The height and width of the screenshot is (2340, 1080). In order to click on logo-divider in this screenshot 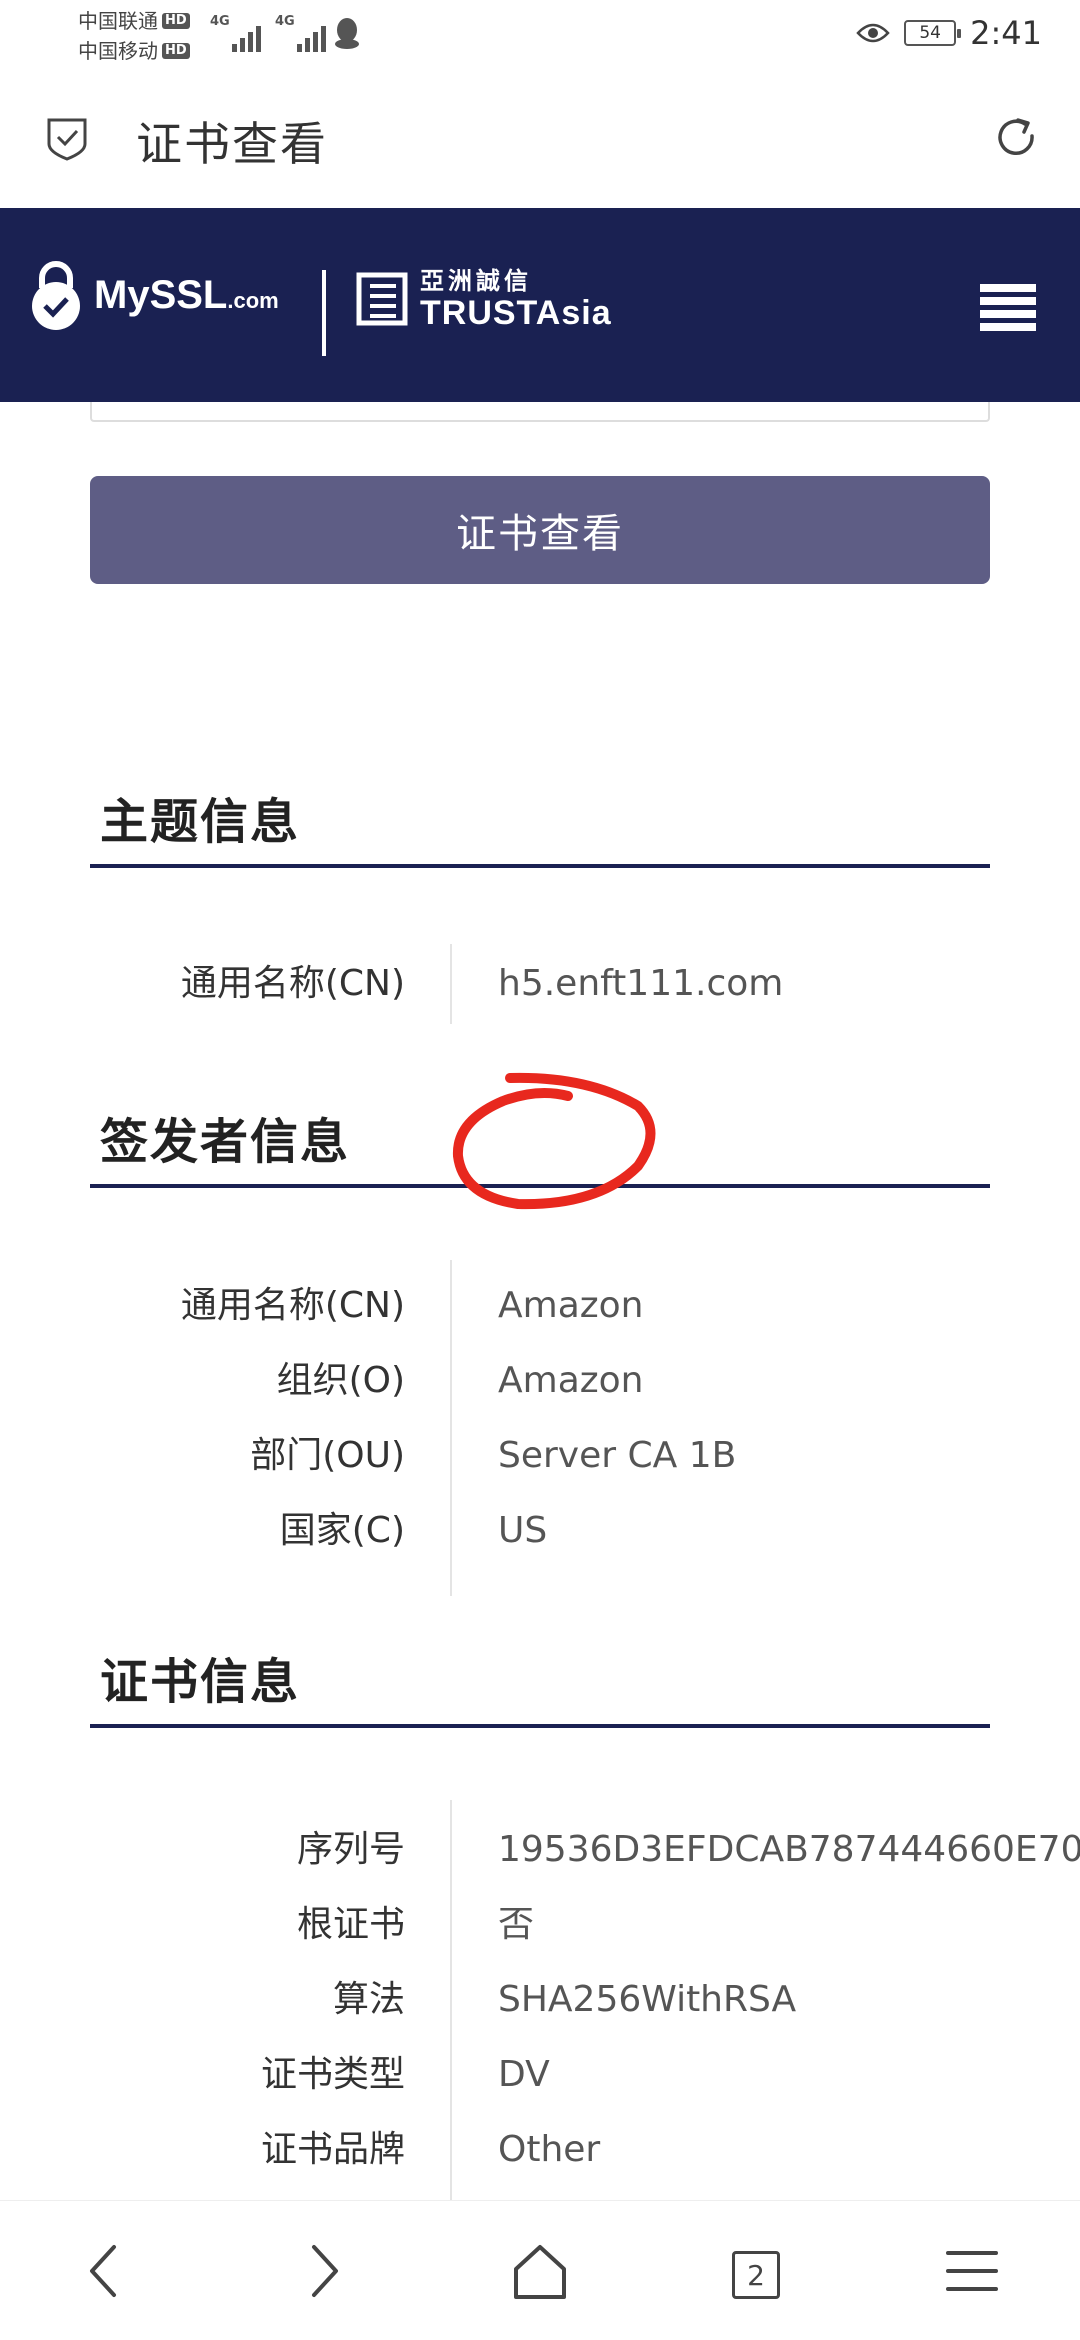, I will do `click(324, 313)`.